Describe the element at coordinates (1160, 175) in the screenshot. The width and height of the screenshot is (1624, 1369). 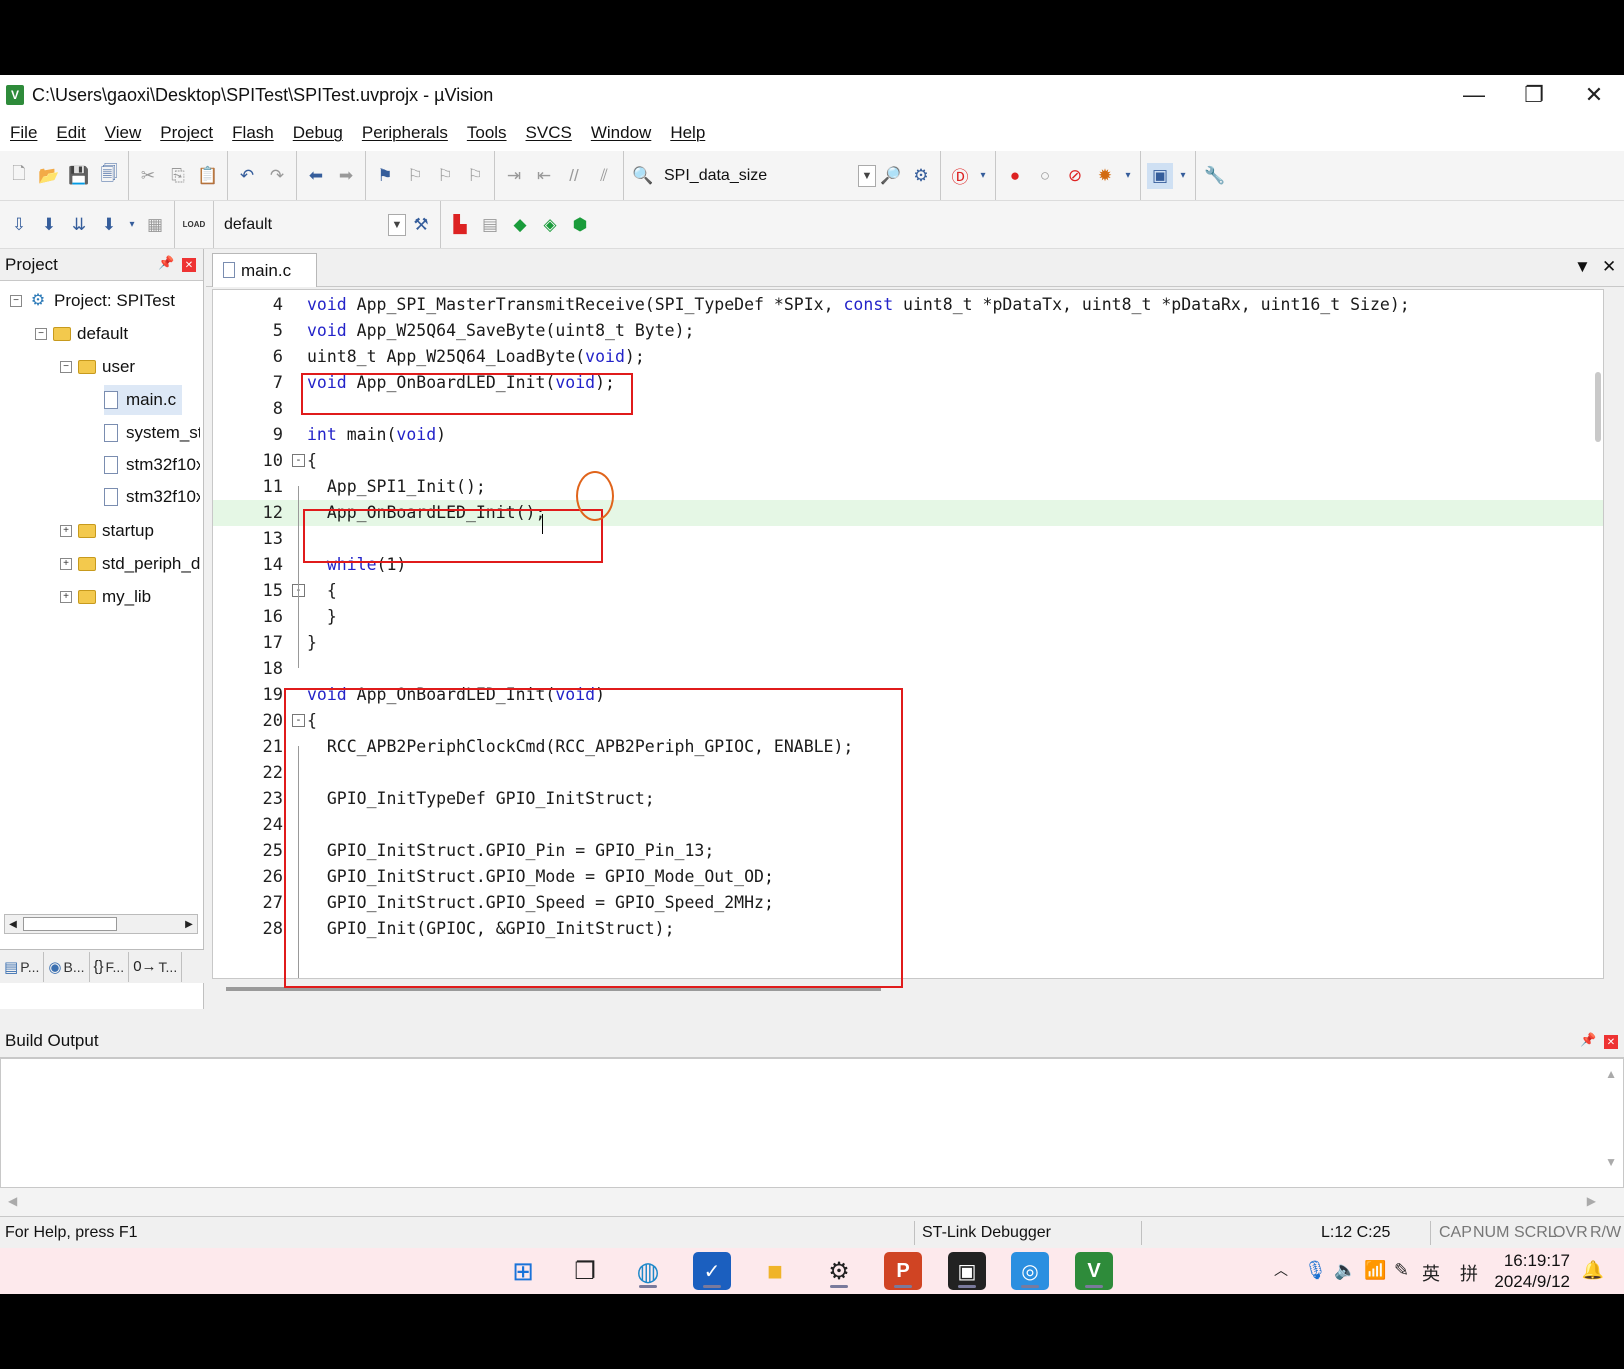
I see `window-layout-icon: ▣` at that location.